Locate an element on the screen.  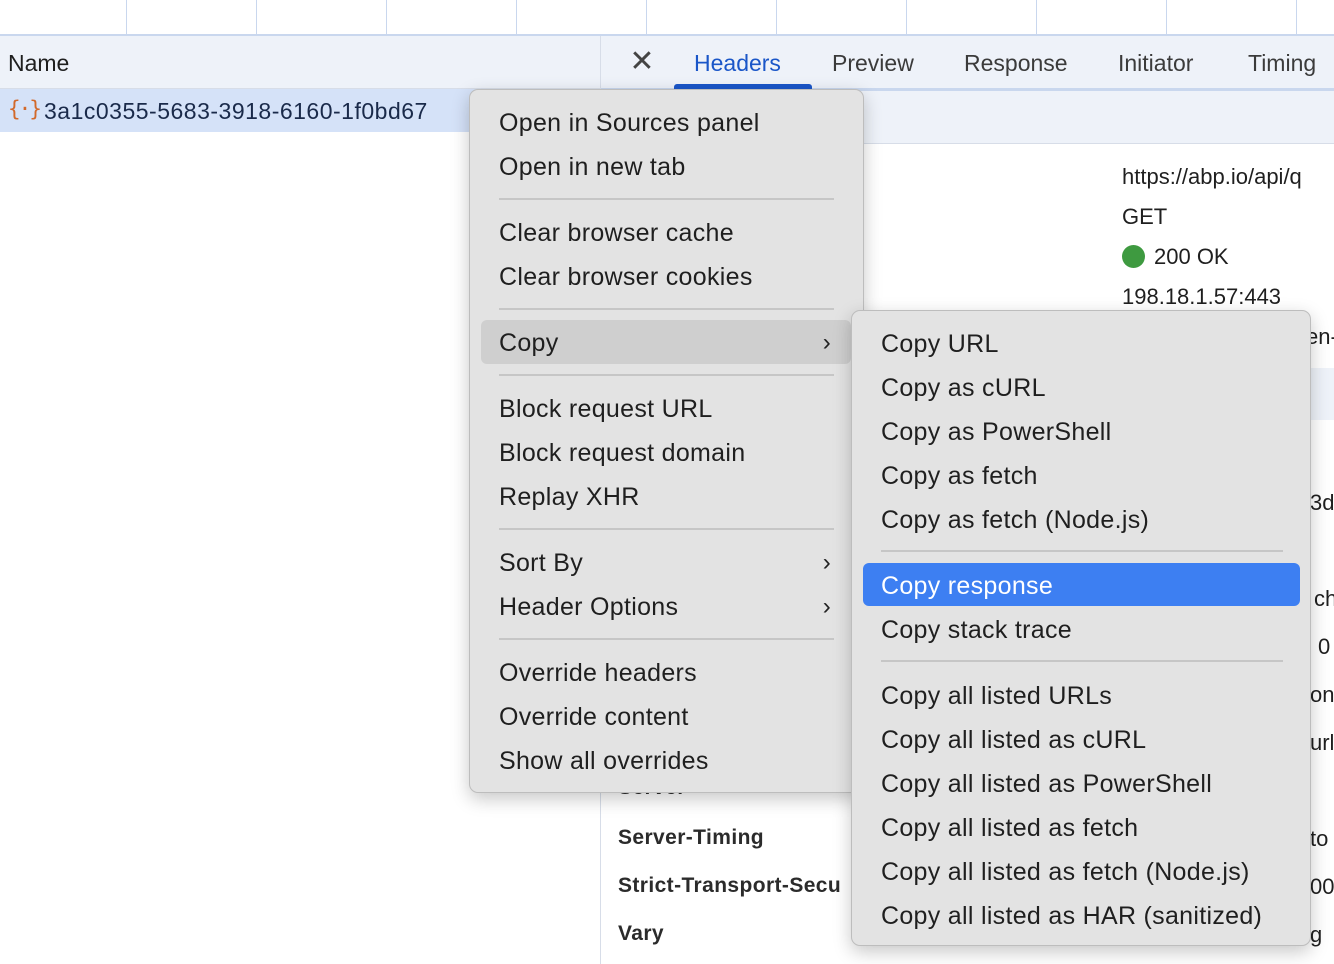
header-name-vary: Vary is located at coordinates (641, 933).